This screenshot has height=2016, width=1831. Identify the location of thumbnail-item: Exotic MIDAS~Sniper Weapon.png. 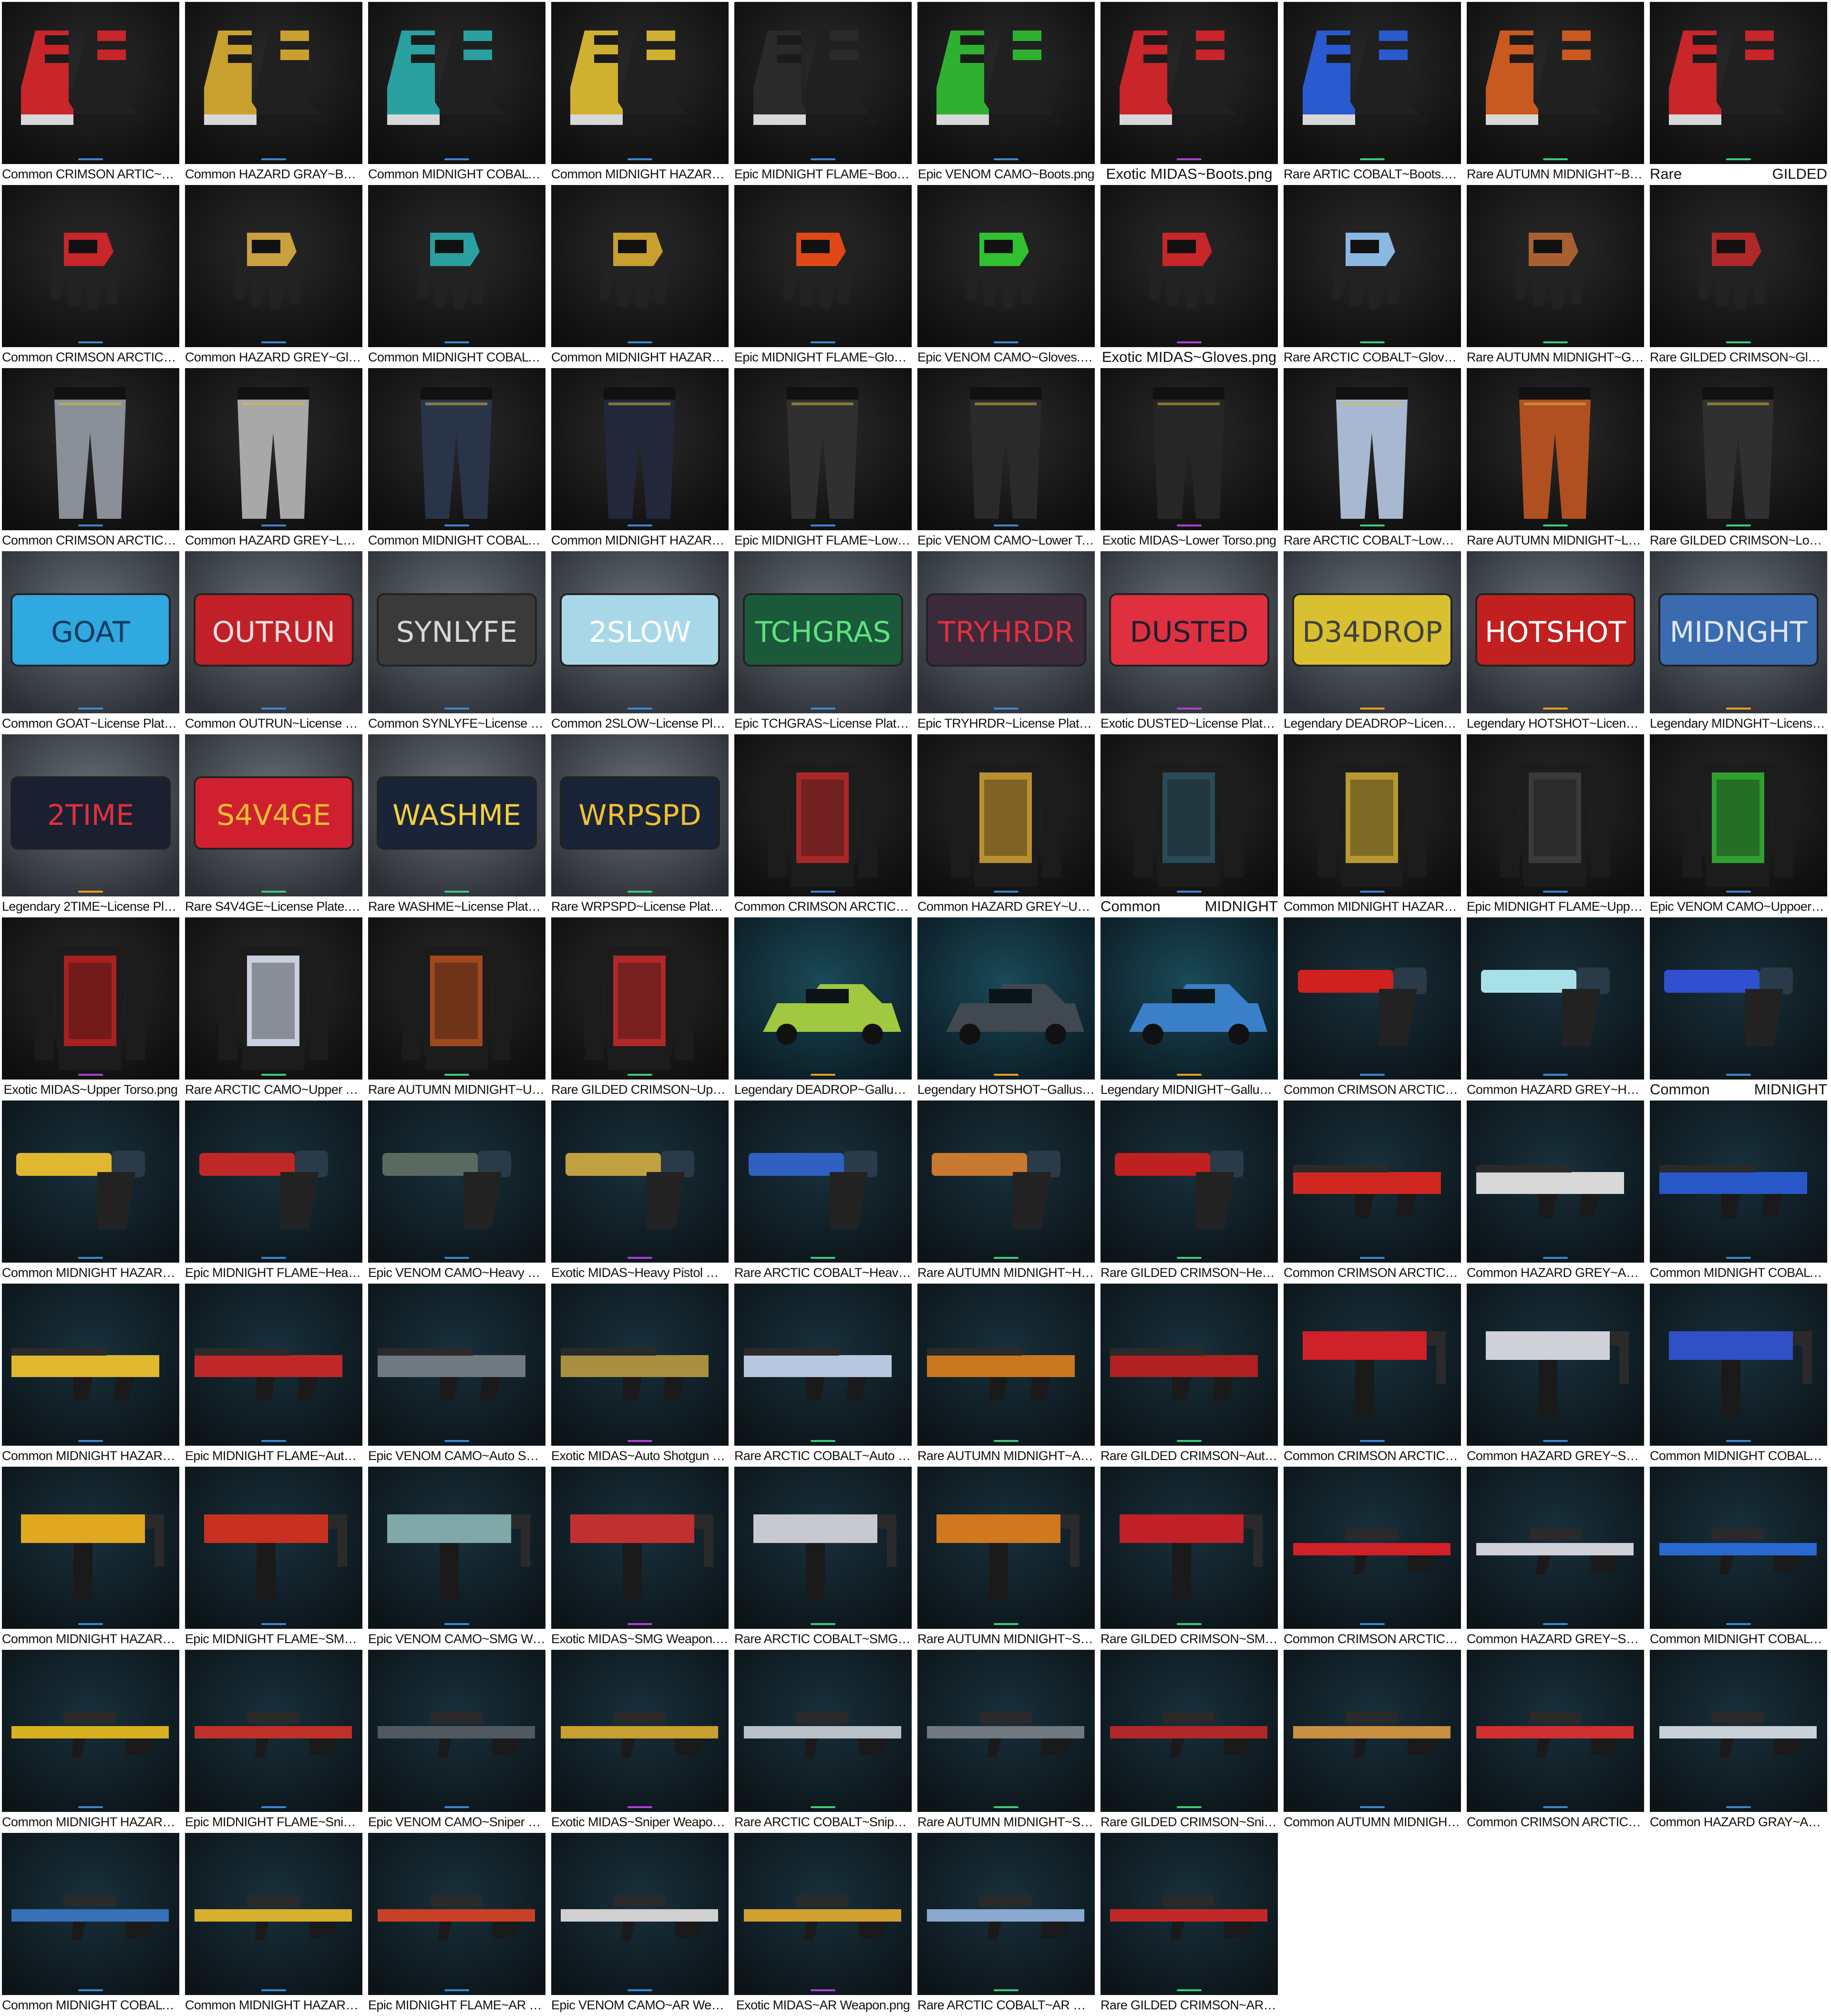
(640, 1741).